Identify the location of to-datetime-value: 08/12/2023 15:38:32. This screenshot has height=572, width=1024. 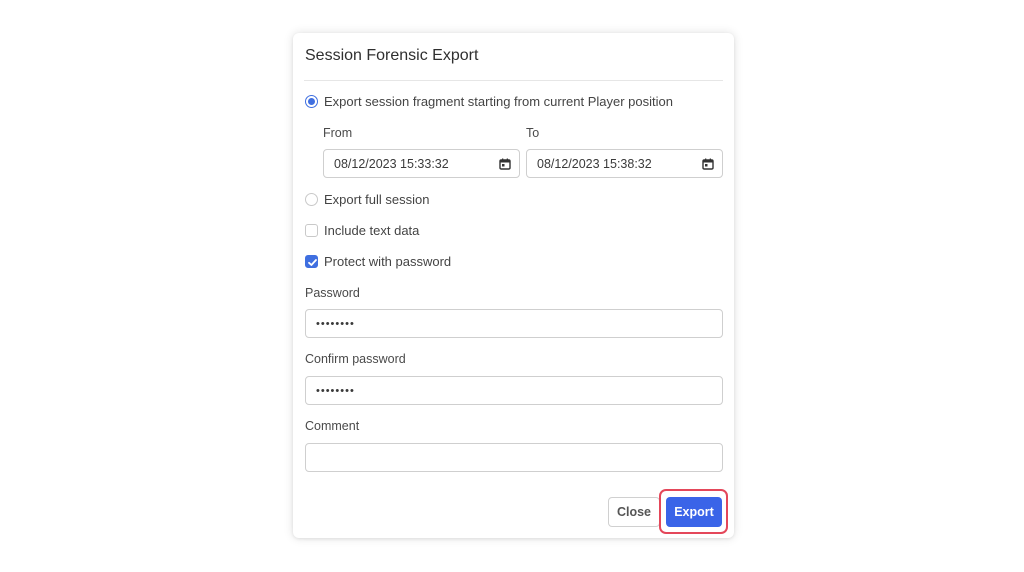
(594, 163).